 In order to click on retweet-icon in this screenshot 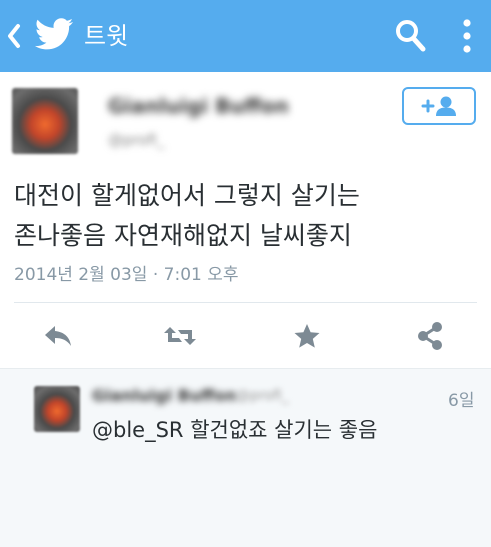, I will do `click(180, 336)`.